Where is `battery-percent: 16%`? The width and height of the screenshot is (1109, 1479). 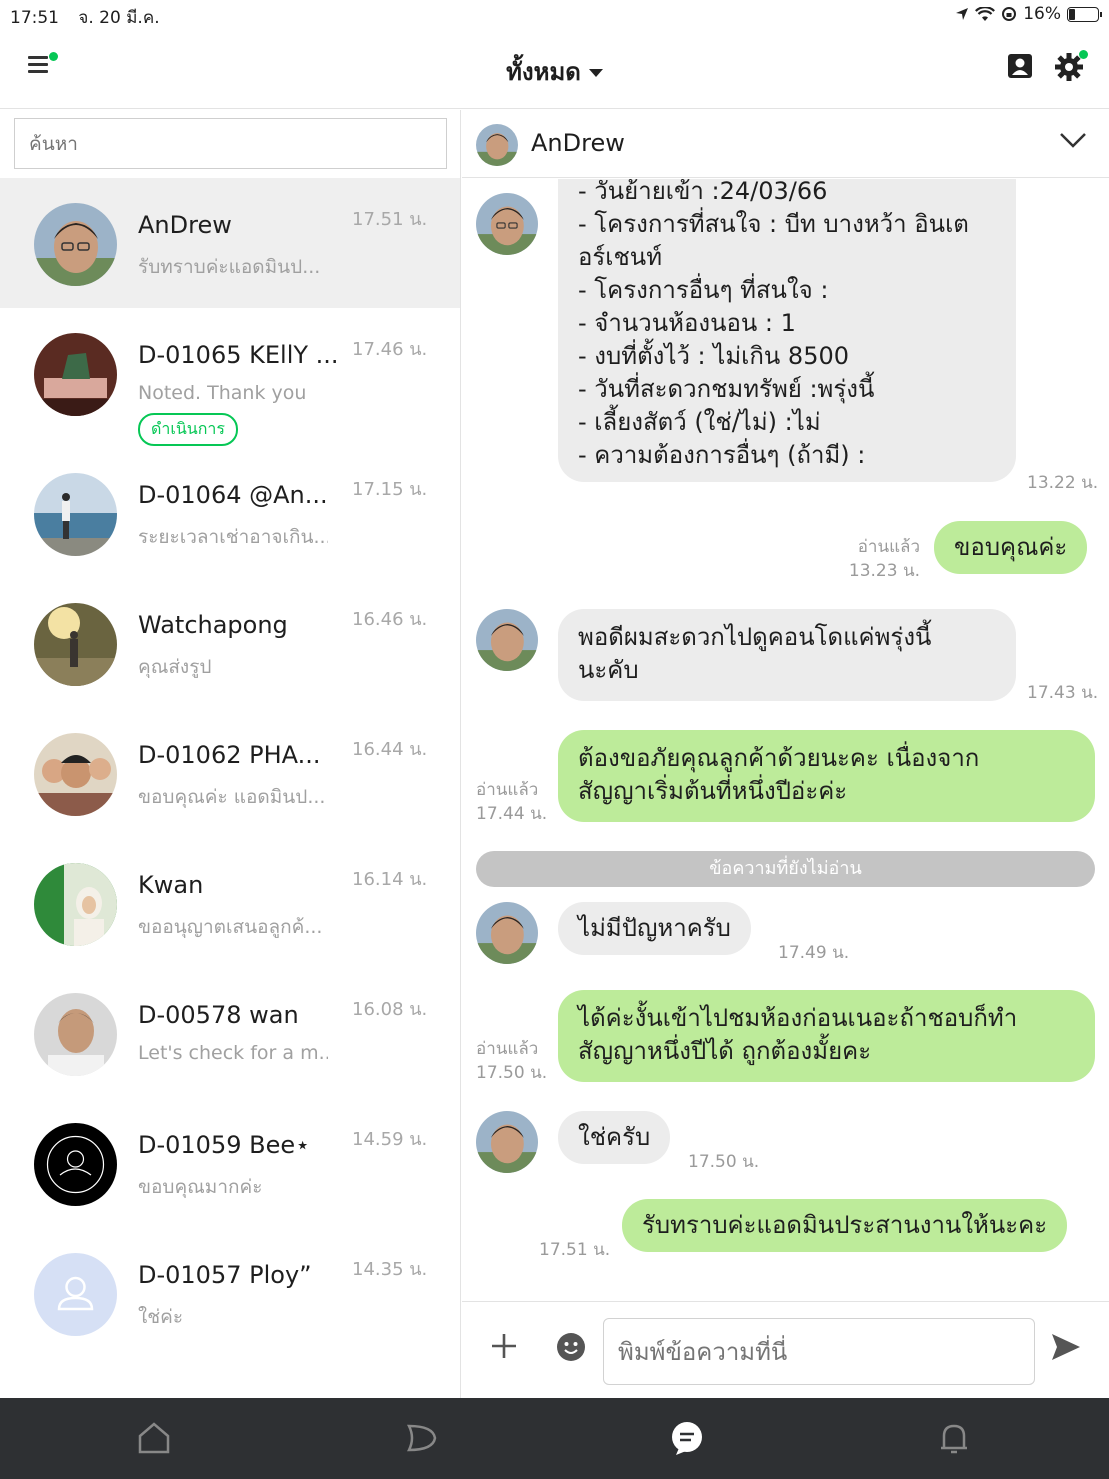
battery-percent: 16% is located at coordinates (1042, 14).